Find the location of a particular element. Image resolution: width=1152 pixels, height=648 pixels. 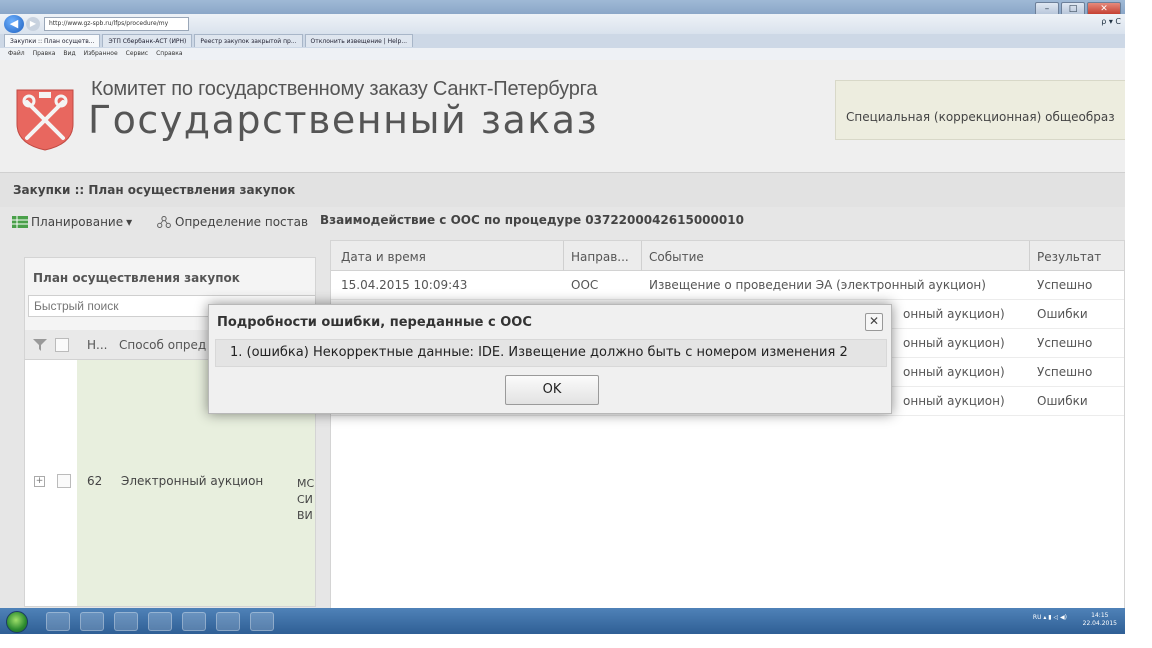

panel-title: План осуществления закупок is located at coordinates (136, 278).